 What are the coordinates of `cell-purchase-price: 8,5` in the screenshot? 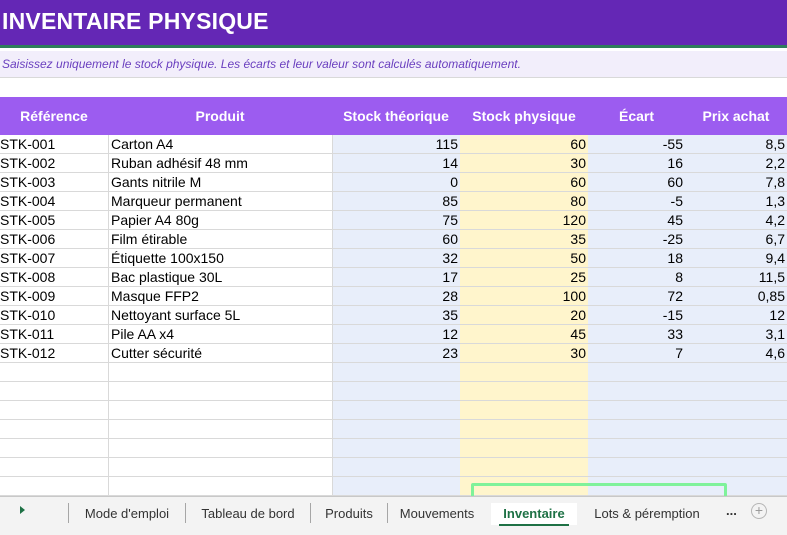 It's located at (736, 144).